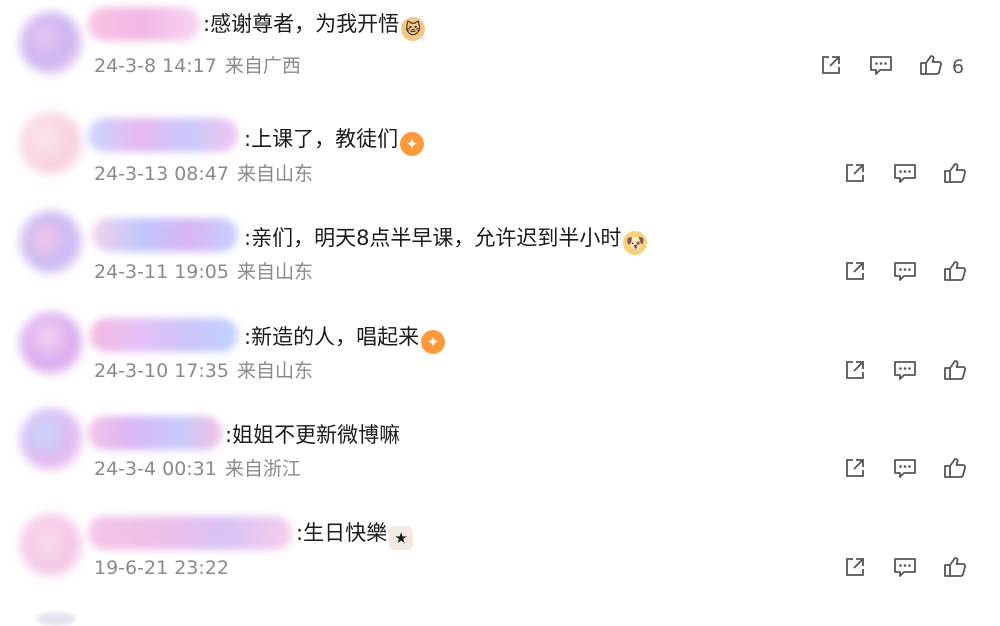  Describe the element at coordinates (161, 272) in the screenshot. I see `timestamp: 24-3-11 19:05` at that location.